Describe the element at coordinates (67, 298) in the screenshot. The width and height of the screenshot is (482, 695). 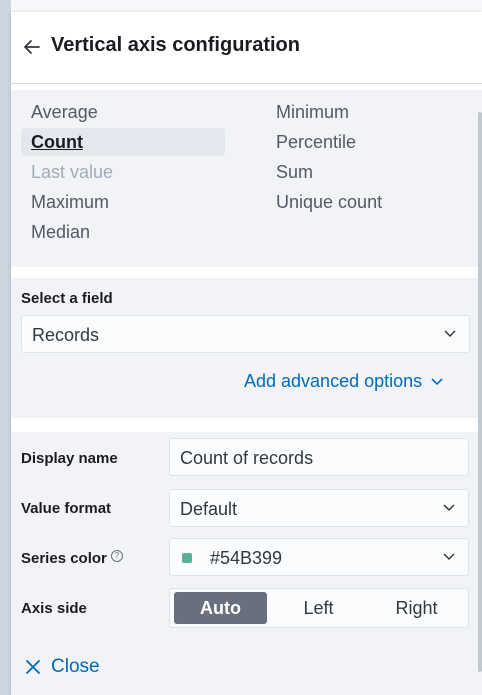
I see `select-field-label: Select a field` at that location.